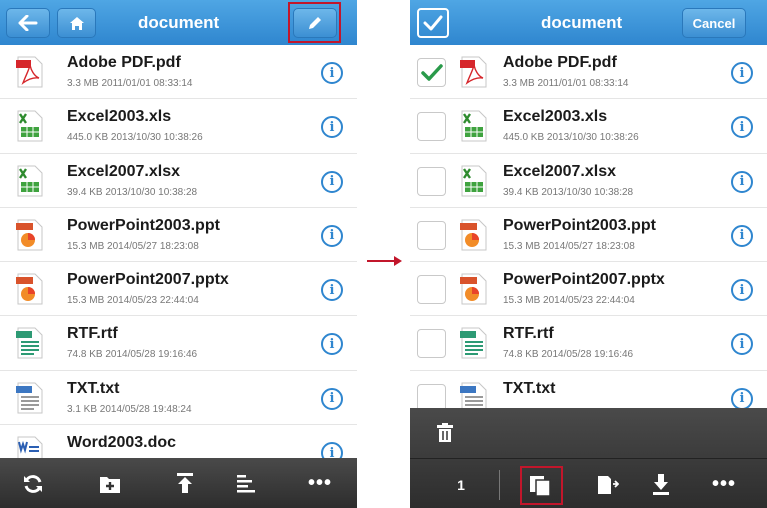 The width and height of the screenshot is (767, 508). I want to click on bottom-toolbar: •••, so click(178, 483).